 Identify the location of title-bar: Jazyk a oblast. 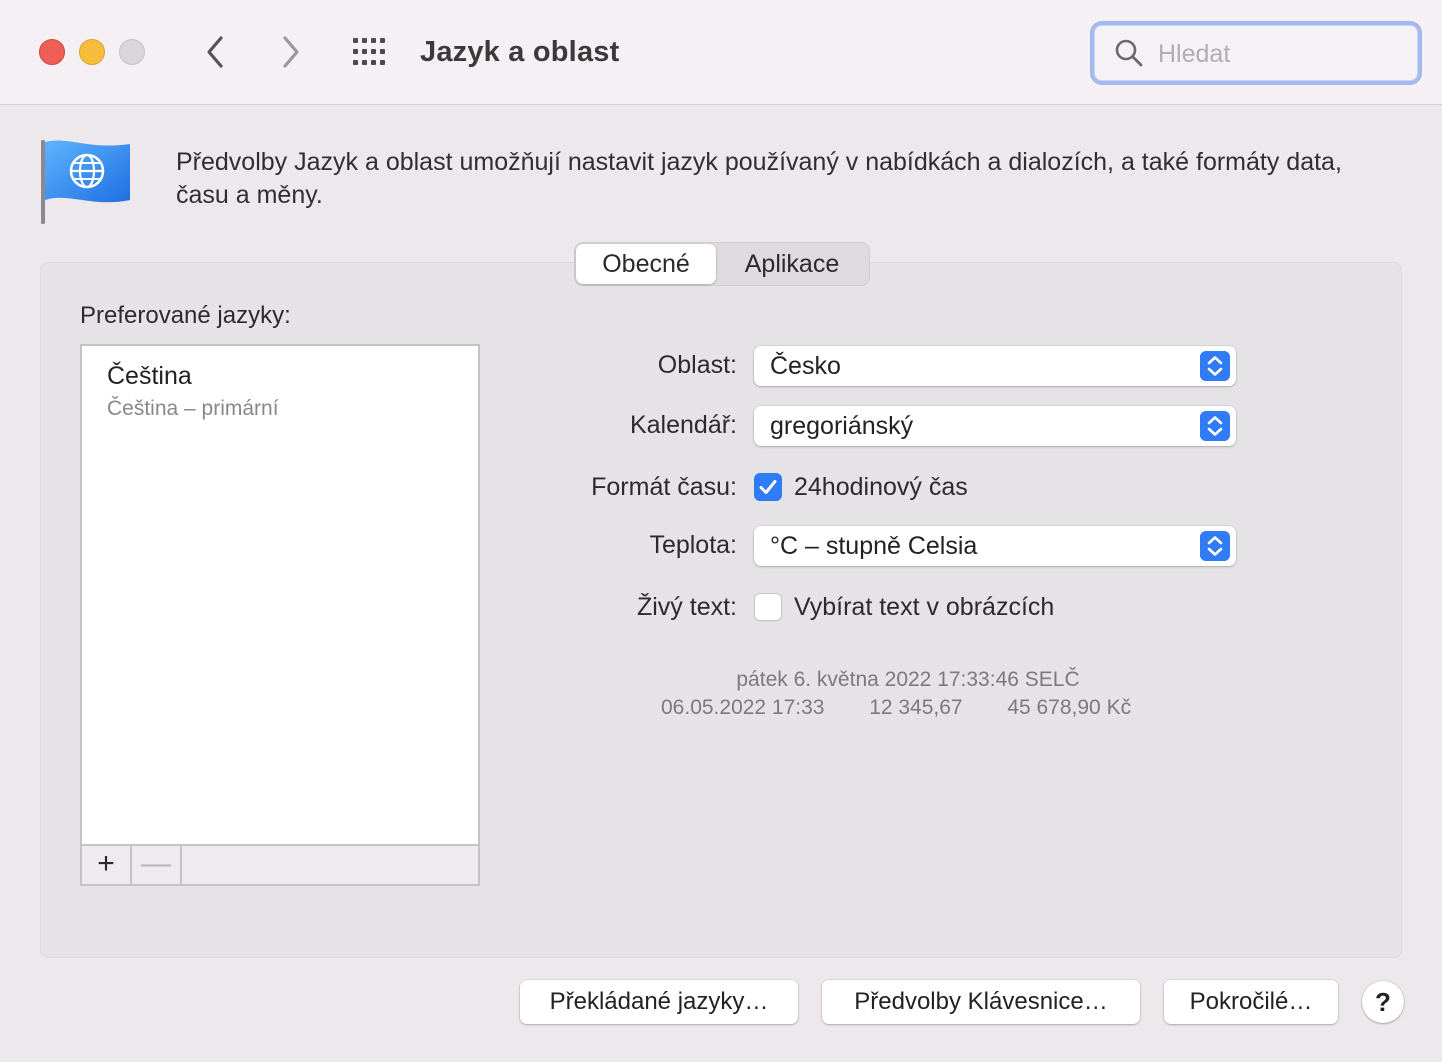
(721, 52).